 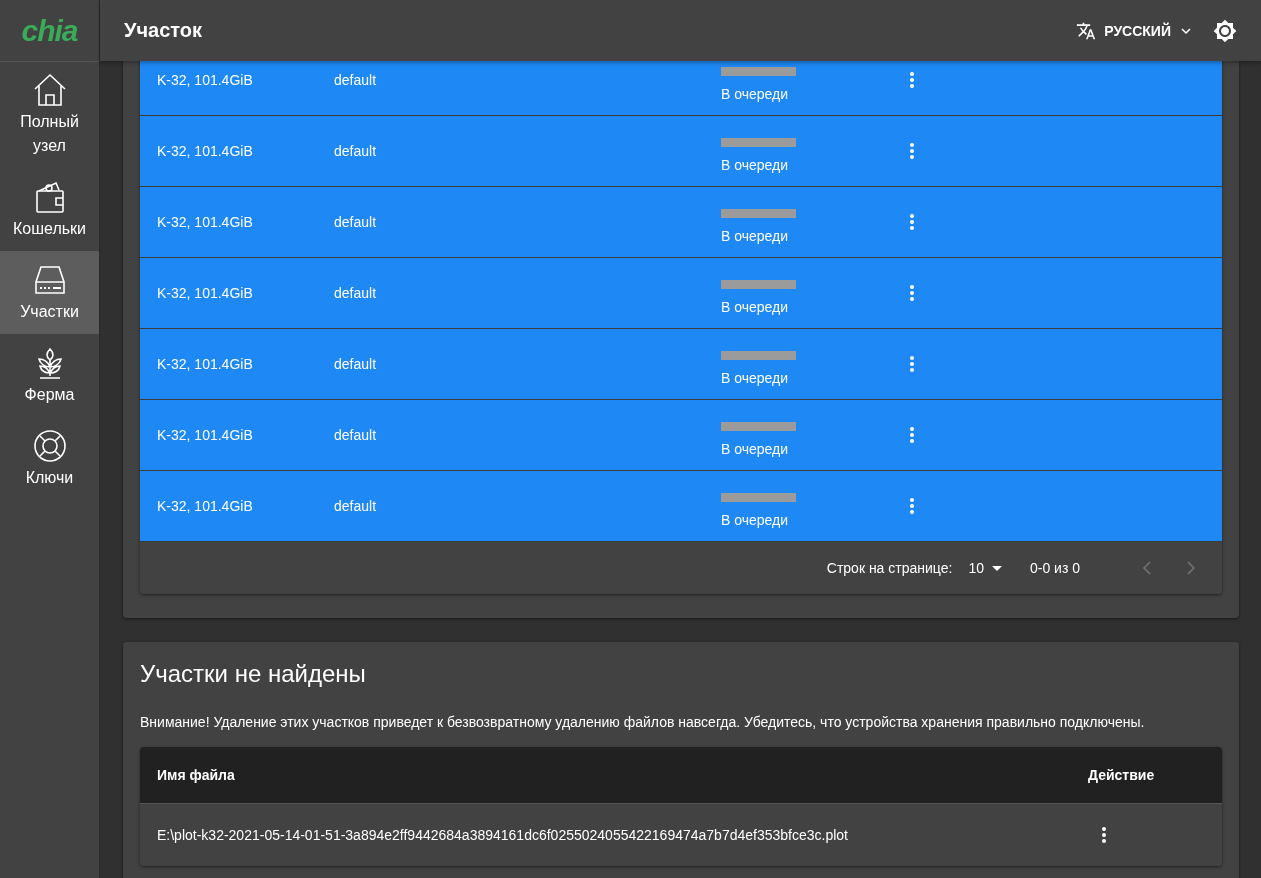 I want to click on sidebar-item: Участки, so click(x=49, y=292).